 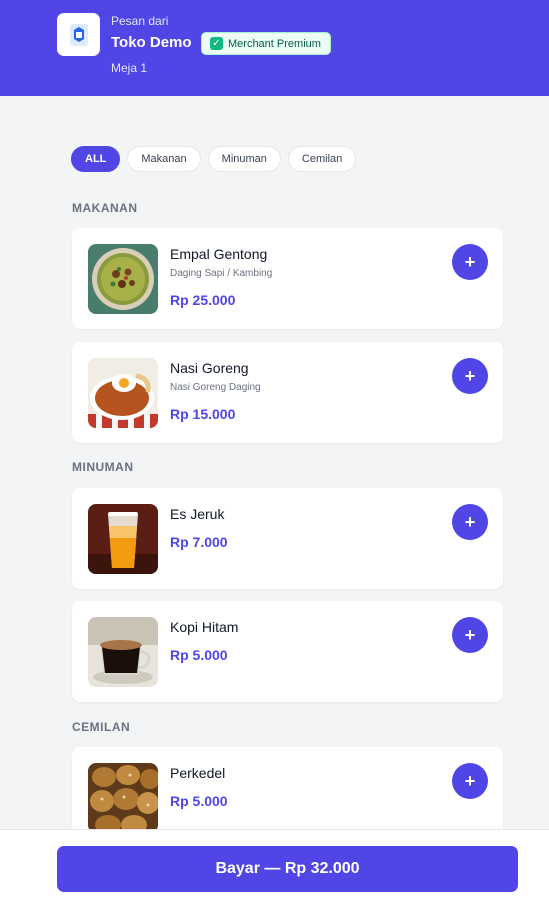 I want to click on filter-chip-cemilan: Cemilan, so click(x=322, y=159).